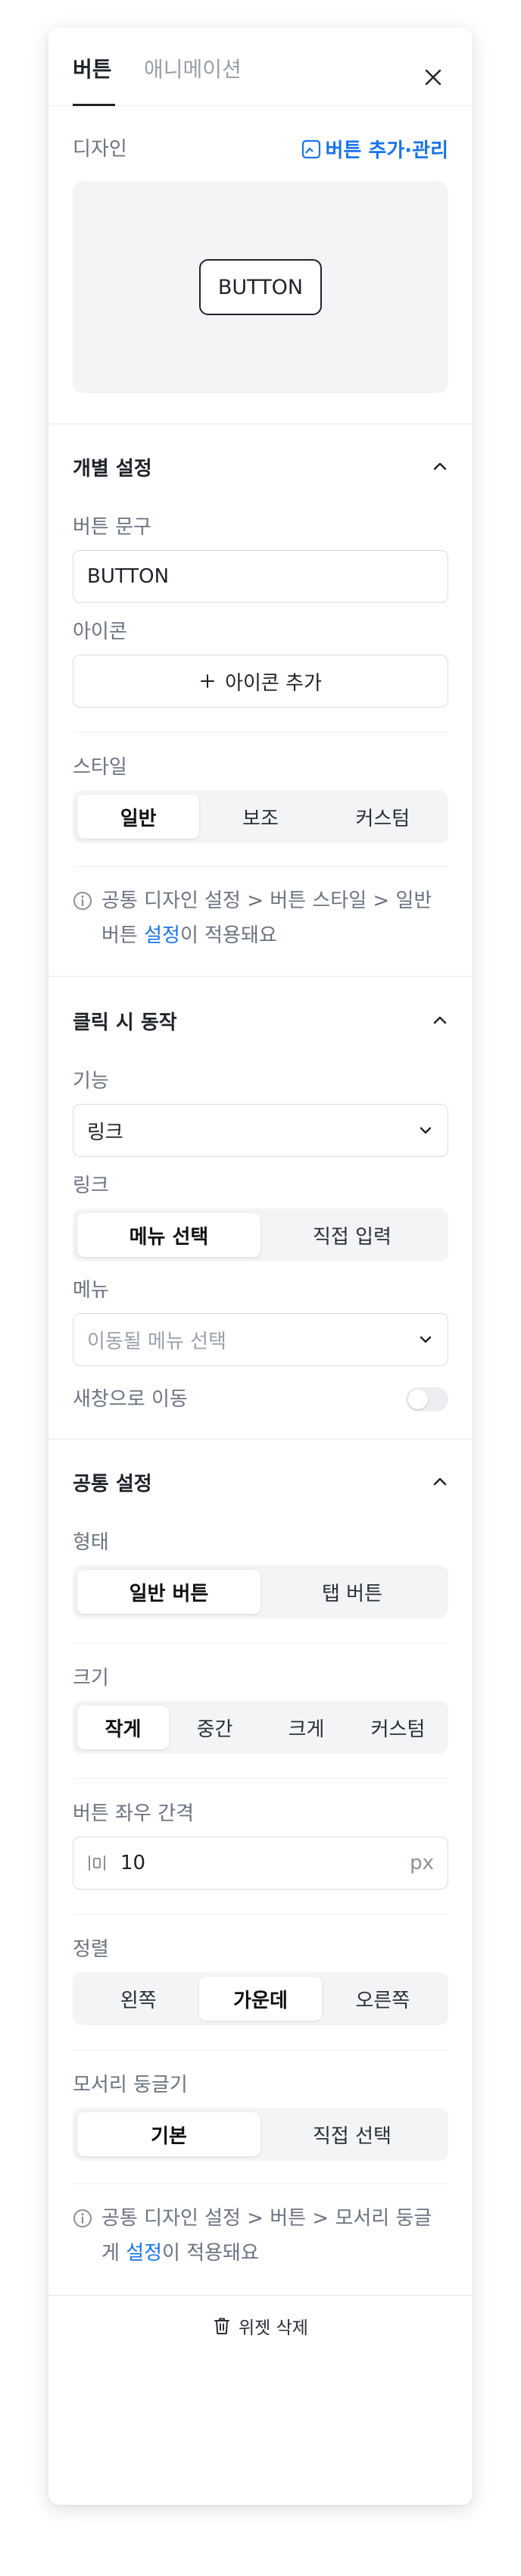  Describe the element at coordinates (306, 1727) in the screenshot. I see `size-option-large: 크게` at that location.